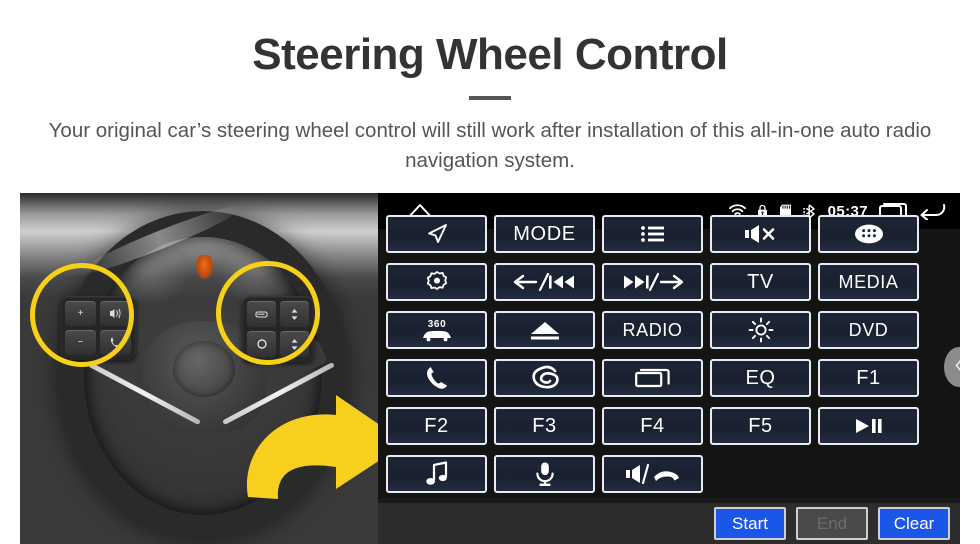  I want to click on 360-car-icon: 360, so click(437, 330).